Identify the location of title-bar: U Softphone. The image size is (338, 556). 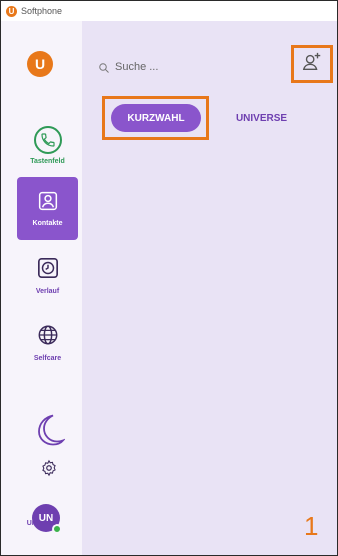
(169, 11).